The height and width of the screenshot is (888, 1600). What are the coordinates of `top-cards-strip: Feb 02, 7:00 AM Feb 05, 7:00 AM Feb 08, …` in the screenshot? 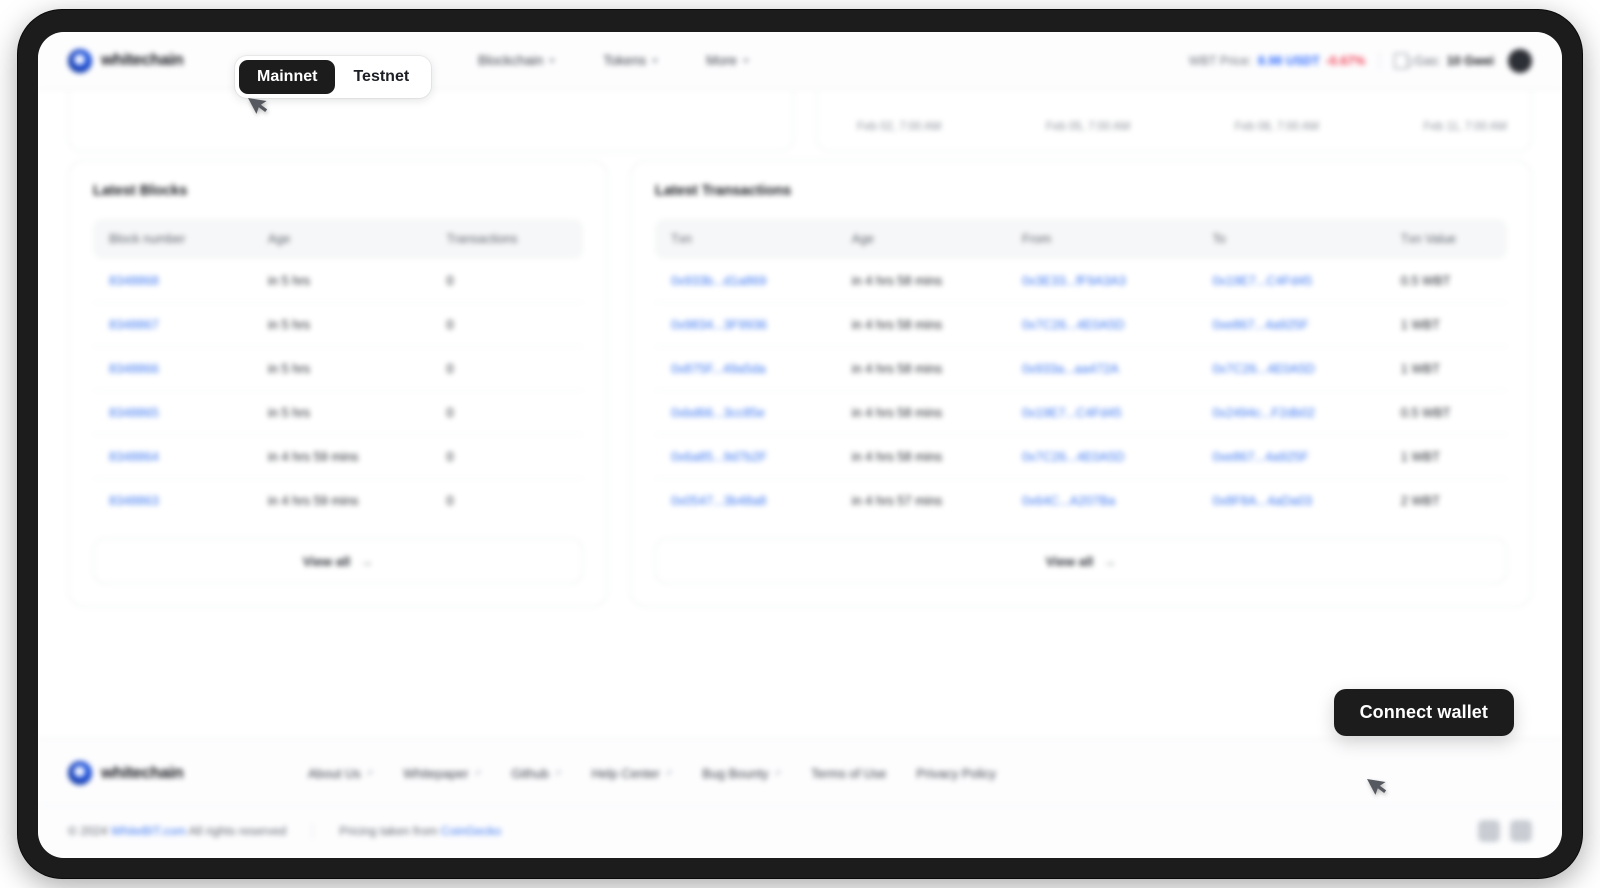 It's located at (800, 121).